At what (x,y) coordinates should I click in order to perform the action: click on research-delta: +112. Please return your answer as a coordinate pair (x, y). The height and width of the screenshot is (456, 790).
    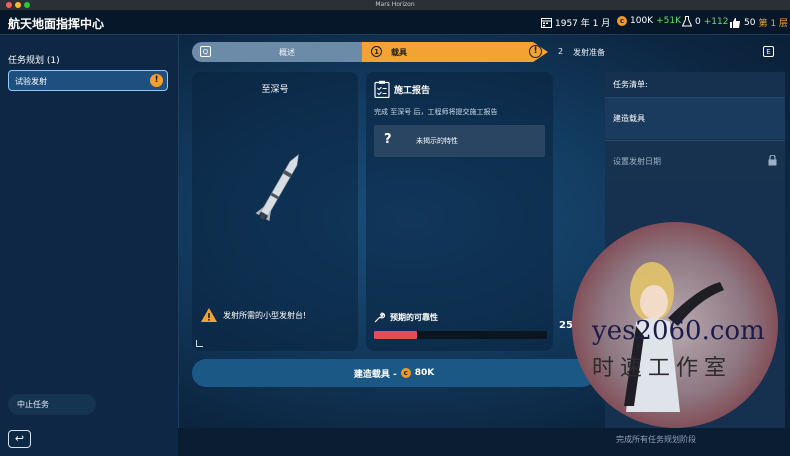
    Looking at the image, I should click on (716, 21).